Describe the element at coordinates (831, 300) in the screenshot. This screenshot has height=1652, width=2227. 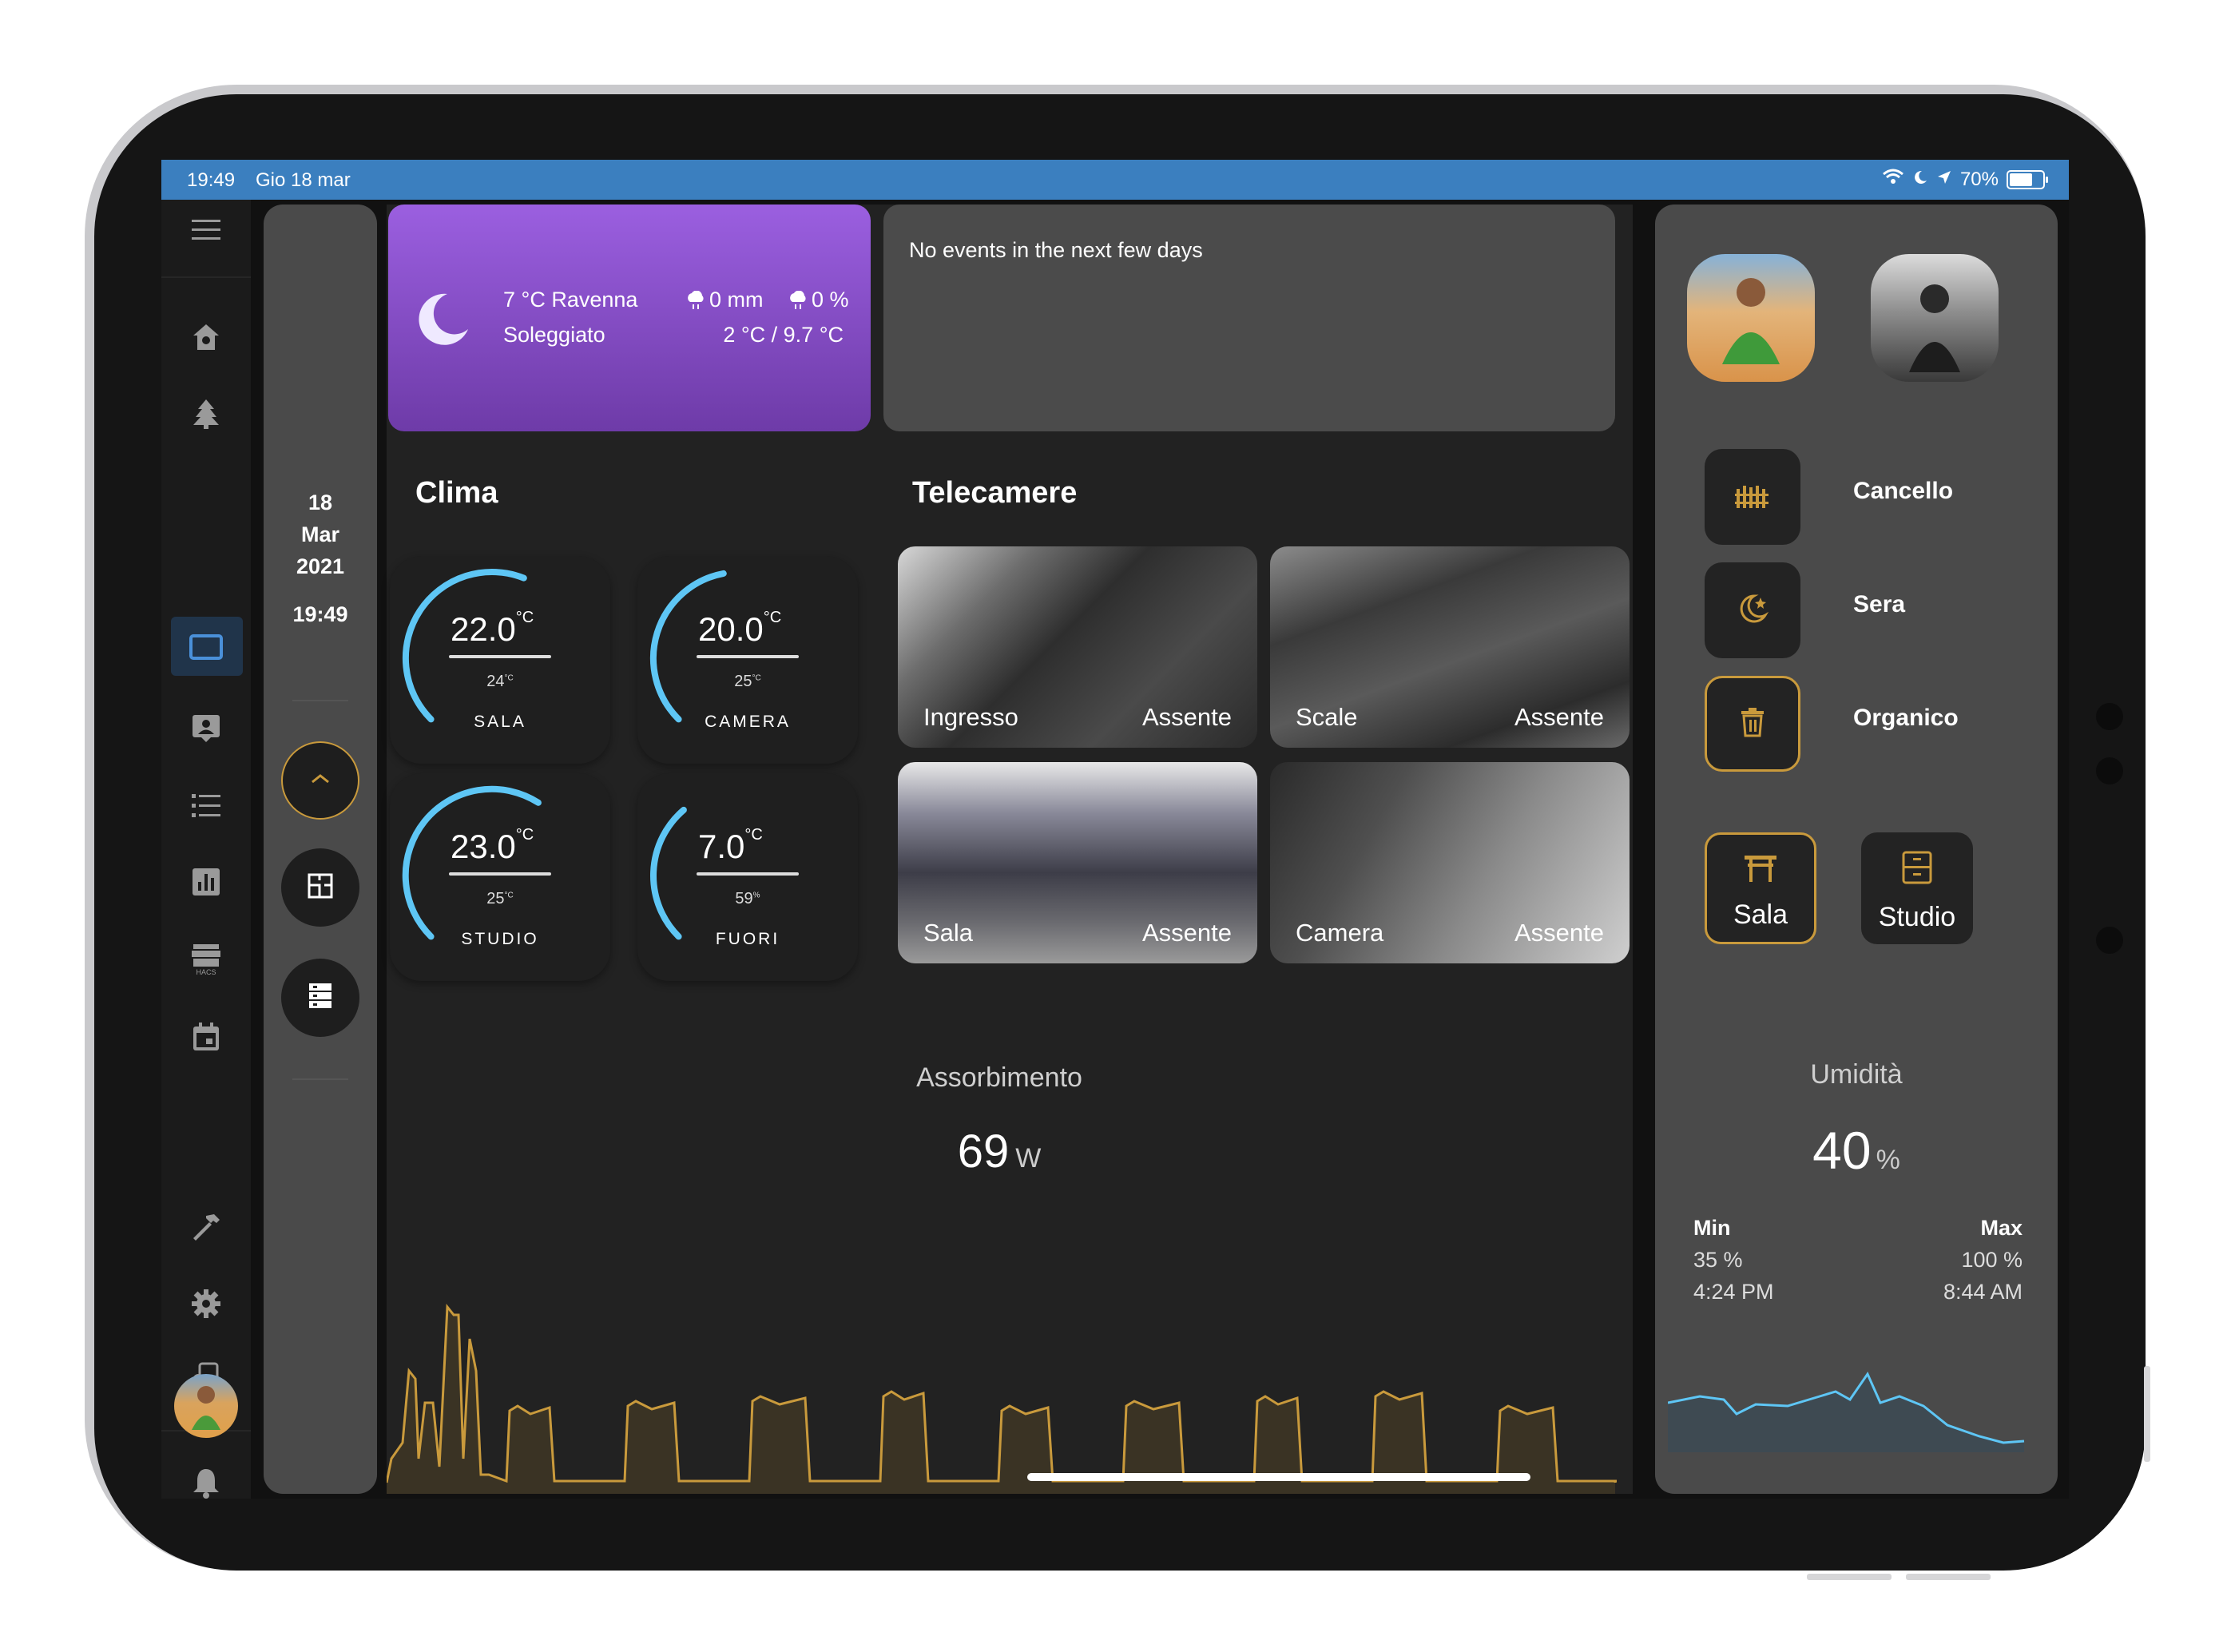
I see `weather-rain-chance: 0 %` at that location.